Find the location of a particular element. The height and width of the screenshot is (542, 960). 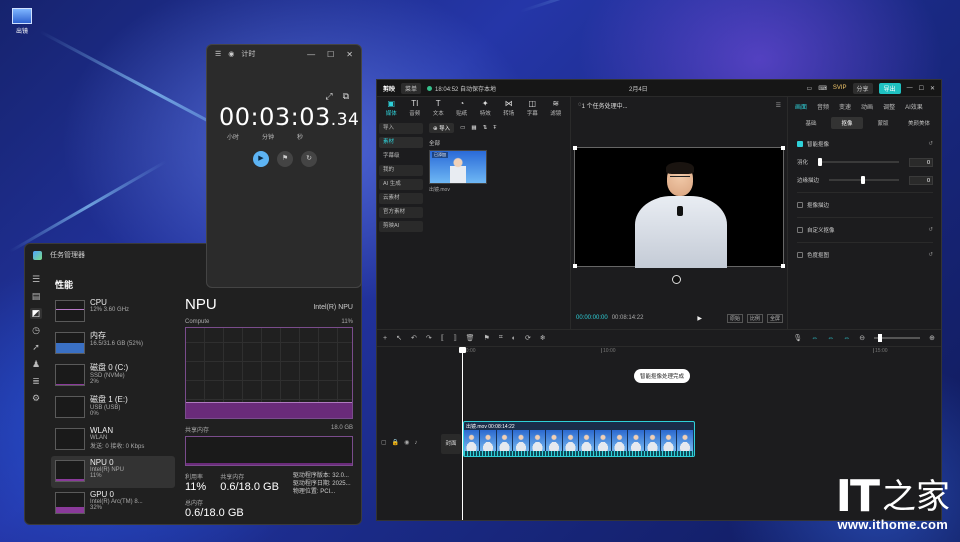

marker-icon: ⚑ is located at coordinates (487, 338).